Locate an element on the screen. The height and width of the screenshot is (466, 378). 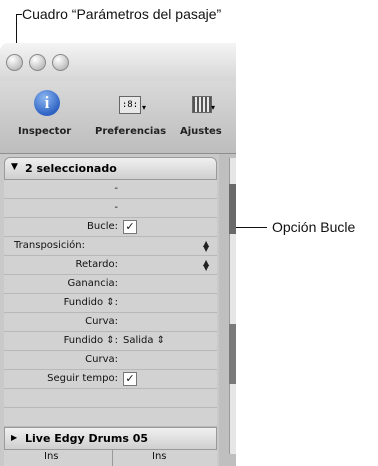
settings-button: ▾ Ajustes is located at coordinates (208, 117).